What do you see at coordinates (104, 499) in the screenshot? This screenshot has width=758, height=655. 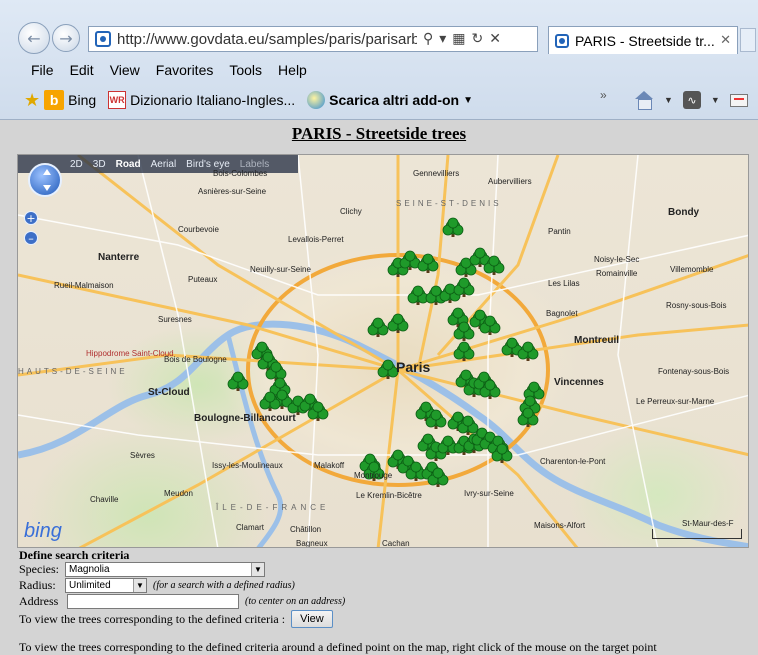 I see `map-label: Chaville` at bounding box center [104, 499].